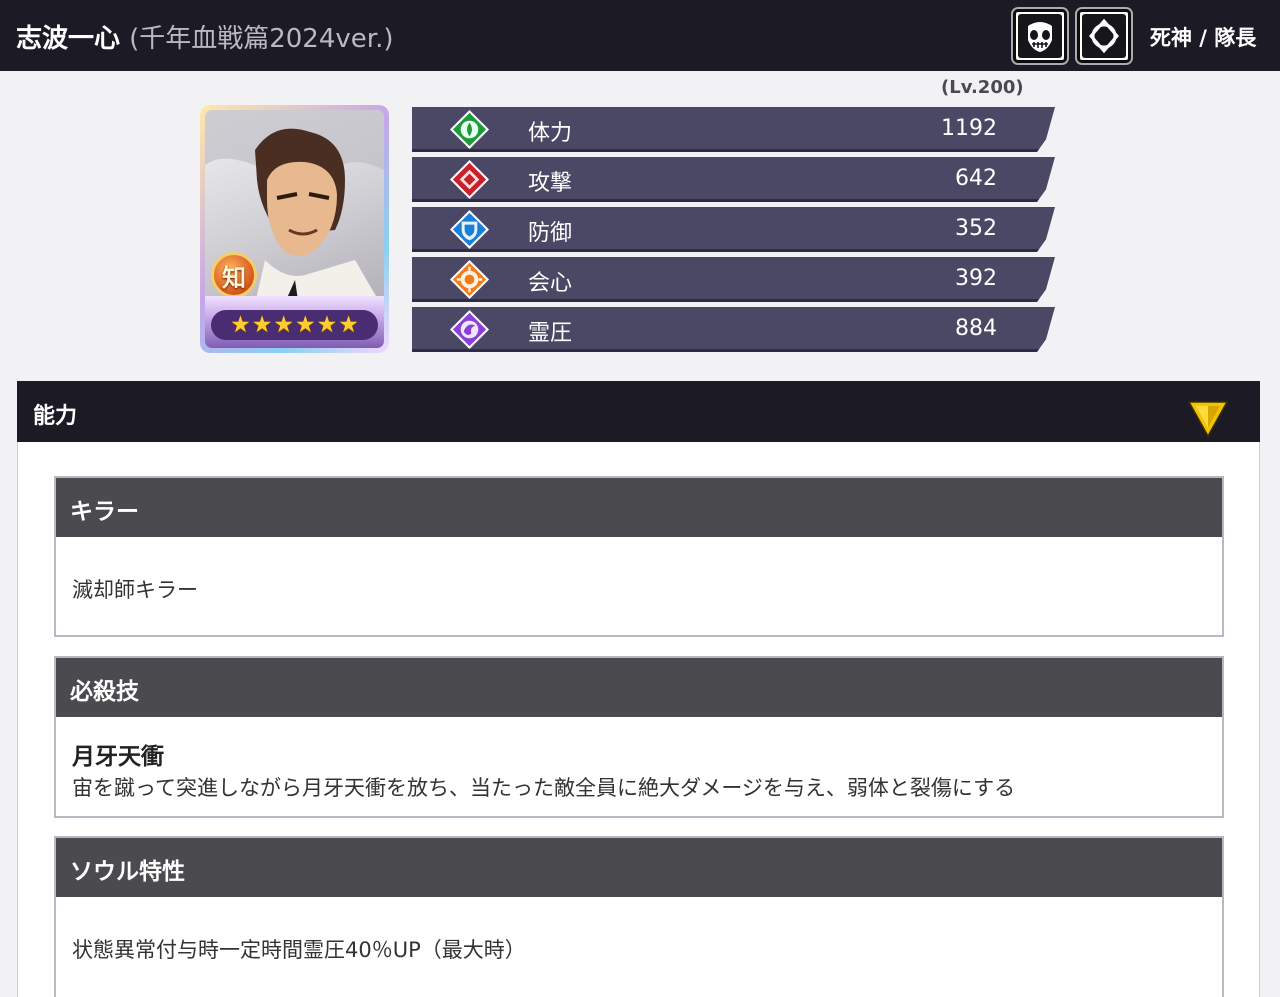 This screenshot has height=997, width=1280. What do you see at coordinates (982, 87) in the screenshot?
I see `level-label: (Lv.200)` at bounding box center [982, 87].